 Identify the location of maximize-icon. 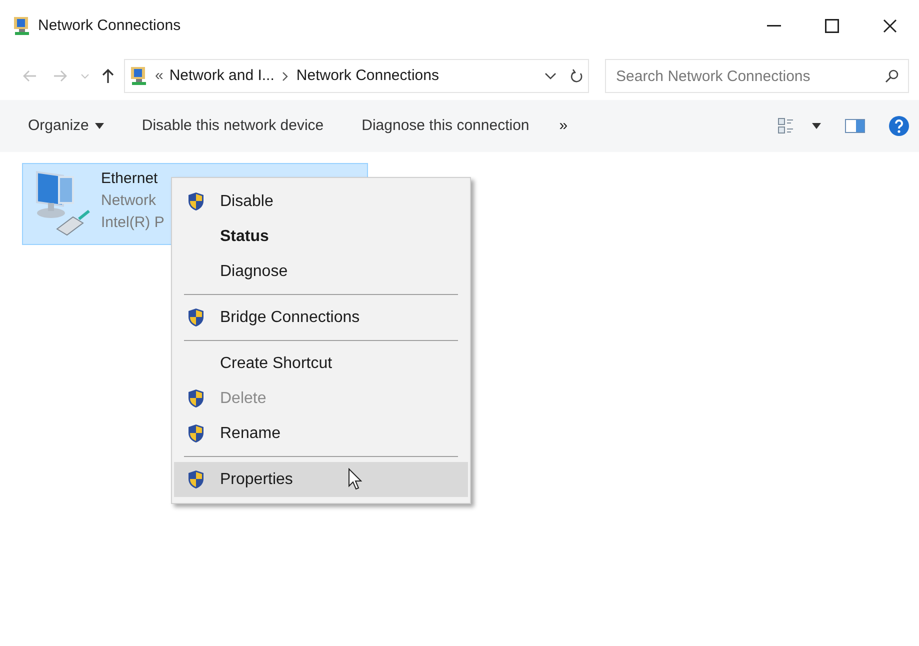
(832, 26).